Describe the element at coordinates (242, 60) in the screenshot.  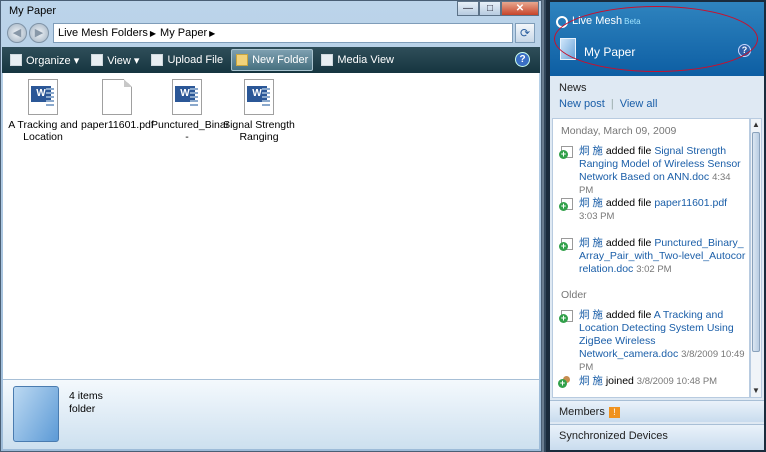
I see `new-folder-icon` at that location.